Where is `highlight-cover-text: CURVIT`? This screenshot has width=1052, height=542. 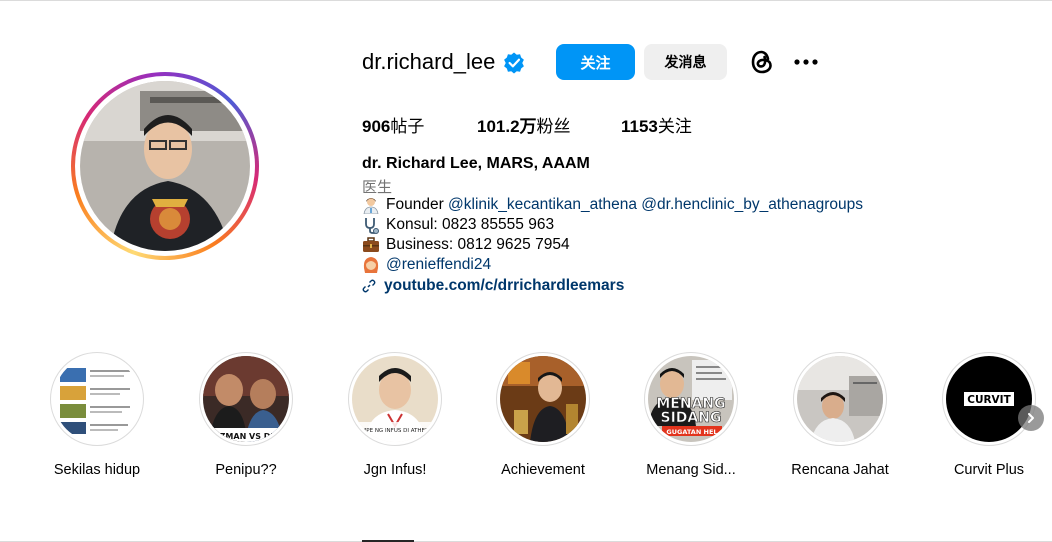 highlight-cover-text: CURVIT is located at coordinates (989, 400).